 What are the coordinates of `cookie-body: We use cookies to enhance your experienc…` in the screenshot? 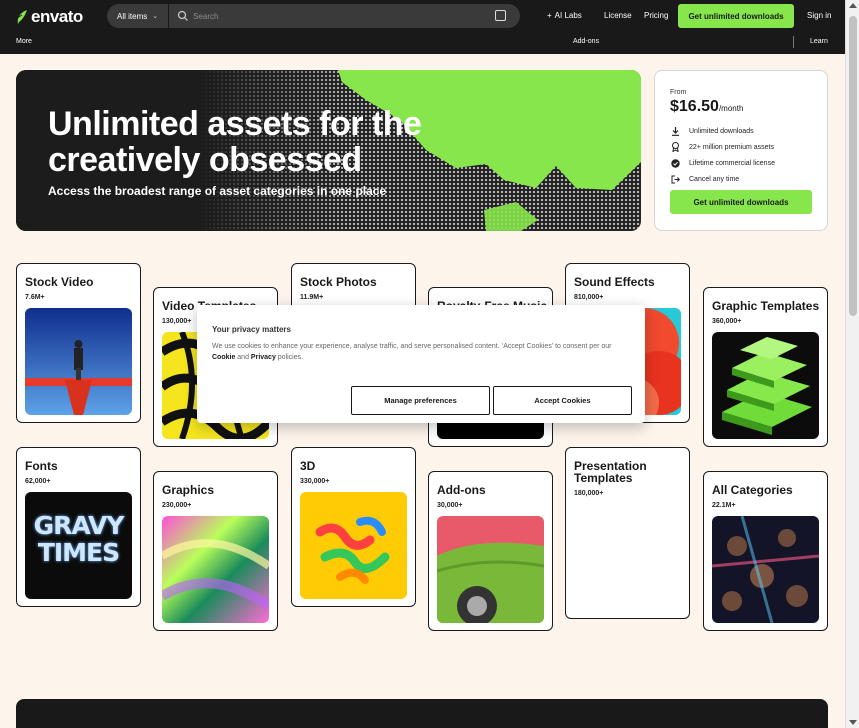 It's located at (417, 352).